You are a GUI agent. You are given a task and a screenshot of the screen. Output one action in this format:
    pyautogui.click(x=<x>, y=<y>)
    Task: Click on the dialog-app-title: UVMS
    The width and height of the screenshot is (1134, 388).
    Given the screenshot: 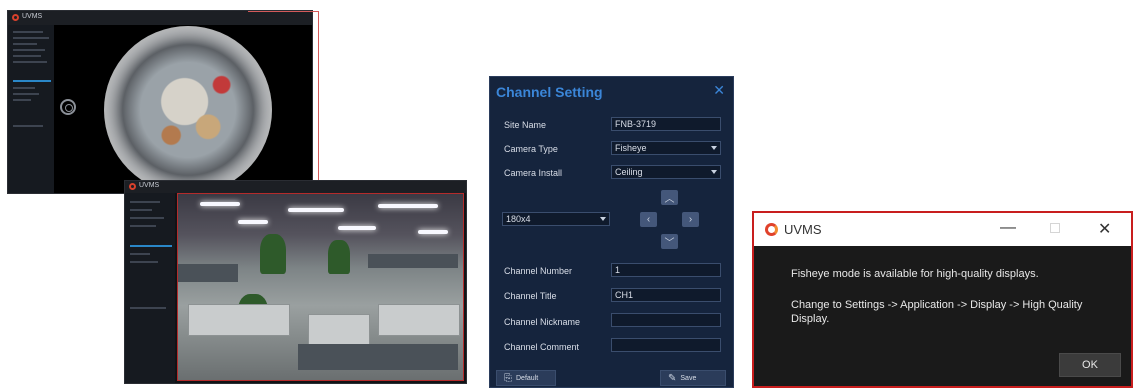 What is the action you would take?
    pyautogui.click(x=803, y=229)
    